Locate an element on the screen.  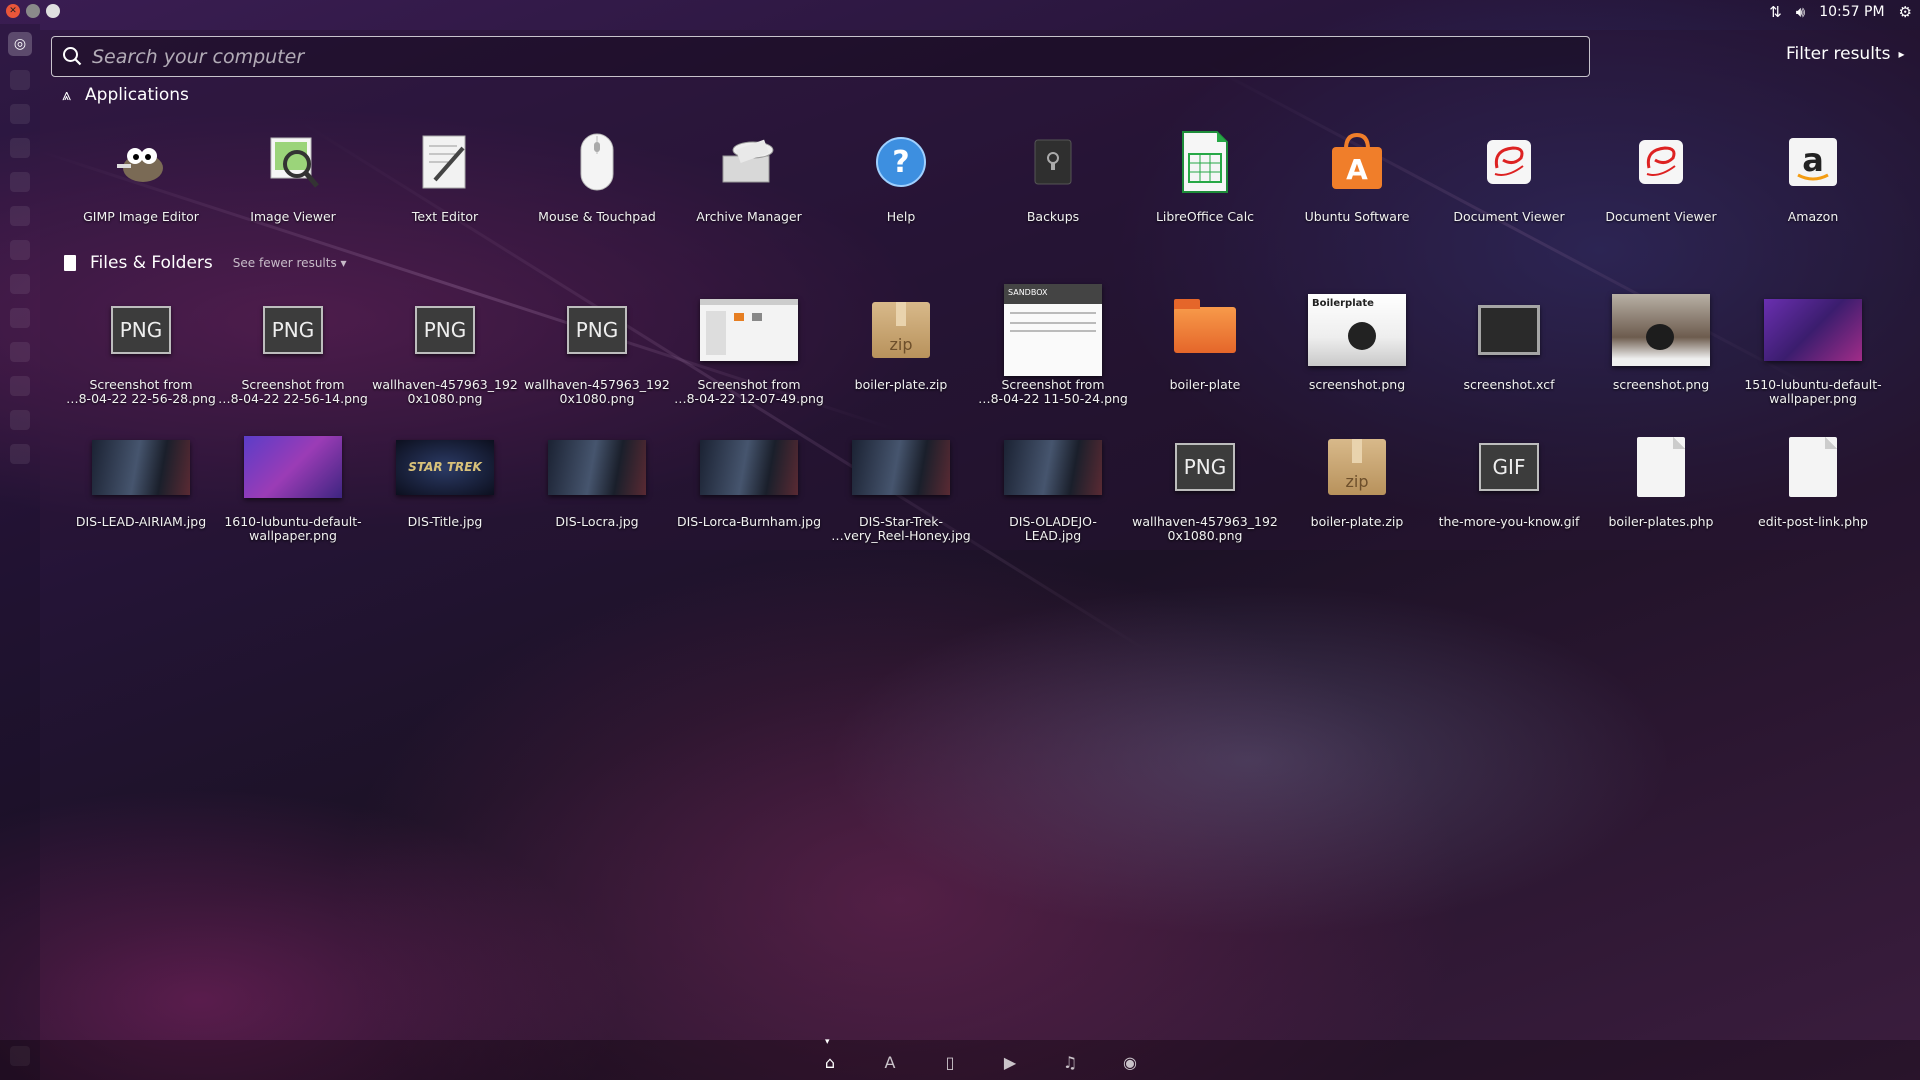
file-result: DIS-LEAD-AIRIAM.jpg is located at coordinates (141, 478).